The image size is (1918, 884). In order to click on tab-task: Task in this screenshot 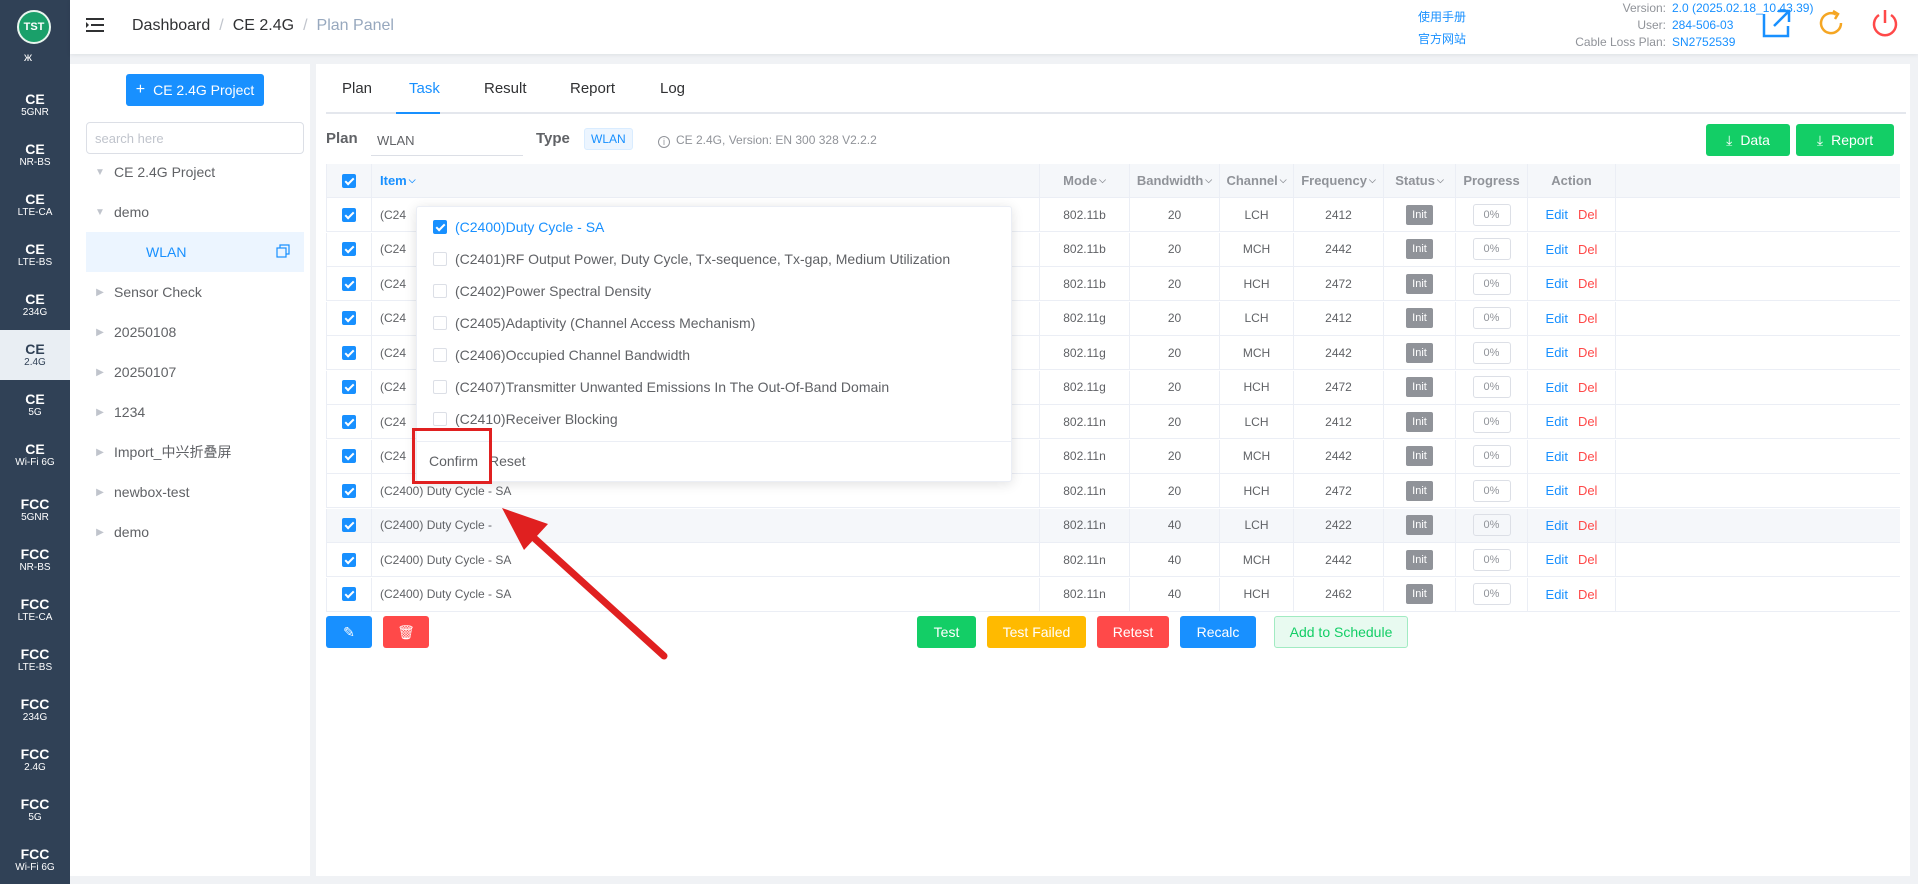, I will do `click(424, 88)`.